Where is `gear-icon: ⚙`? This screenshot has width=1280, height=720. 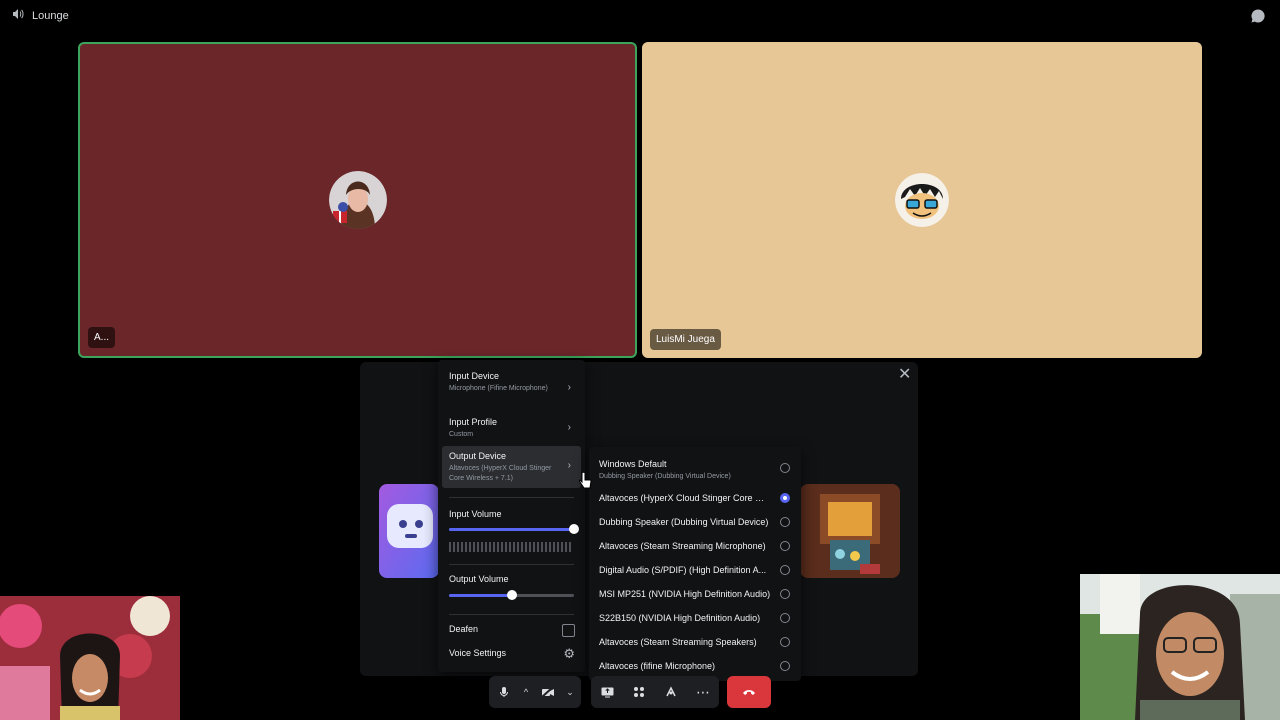
gear-icon: ⚙ is located at coordinates (569, 654).